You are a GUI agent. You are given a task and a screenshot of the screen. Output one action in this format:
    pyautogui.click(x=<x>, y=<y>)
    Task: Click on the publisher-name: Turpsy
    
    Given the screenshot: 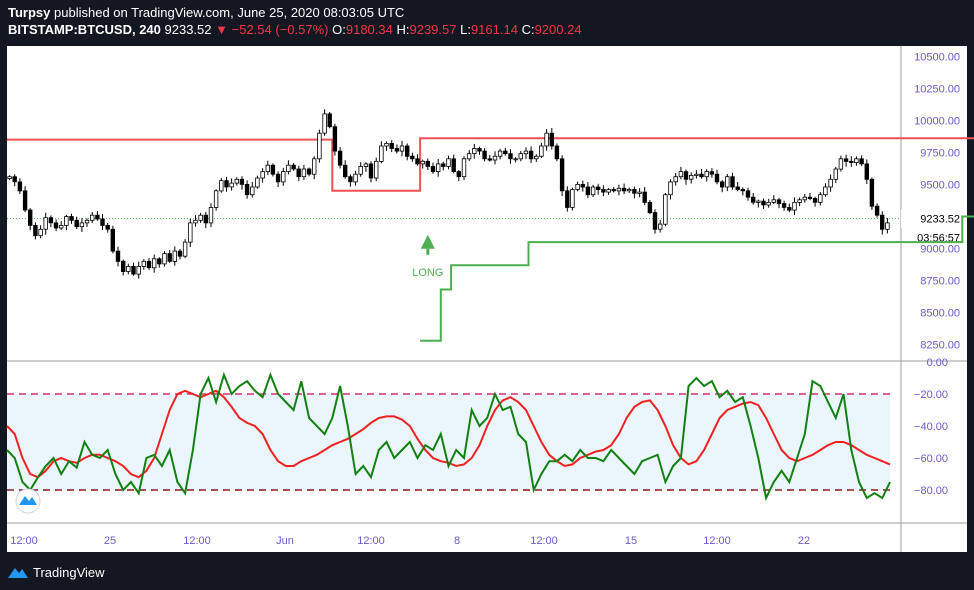 What is the action you would take?
    pyautogui.click(x=29, y=12)
    